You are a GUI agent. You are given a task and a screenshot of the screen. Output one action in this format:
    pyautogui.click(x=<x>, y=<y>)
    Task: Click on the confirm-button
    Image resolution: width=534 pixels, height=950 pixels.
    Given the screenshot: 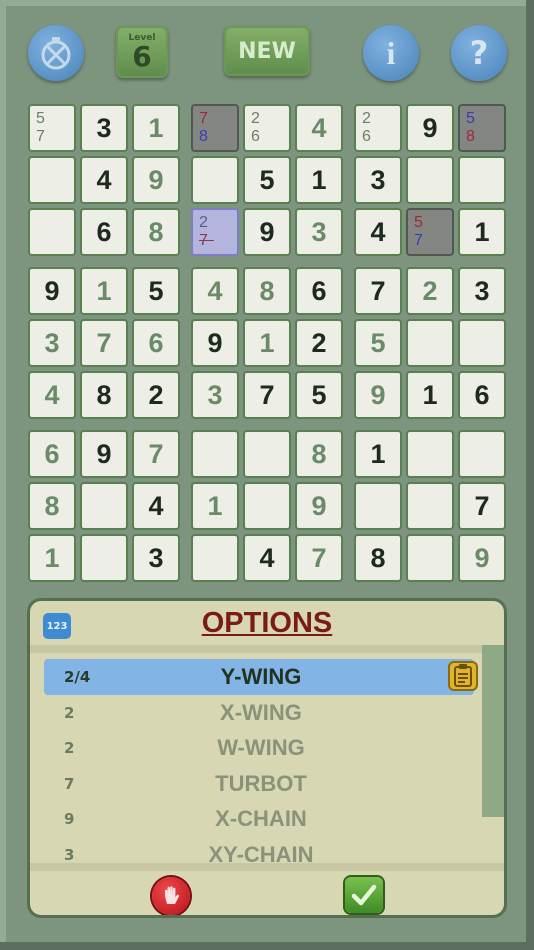 What is the action you would take?
    pyautogui.click(x=364, y=895)
    